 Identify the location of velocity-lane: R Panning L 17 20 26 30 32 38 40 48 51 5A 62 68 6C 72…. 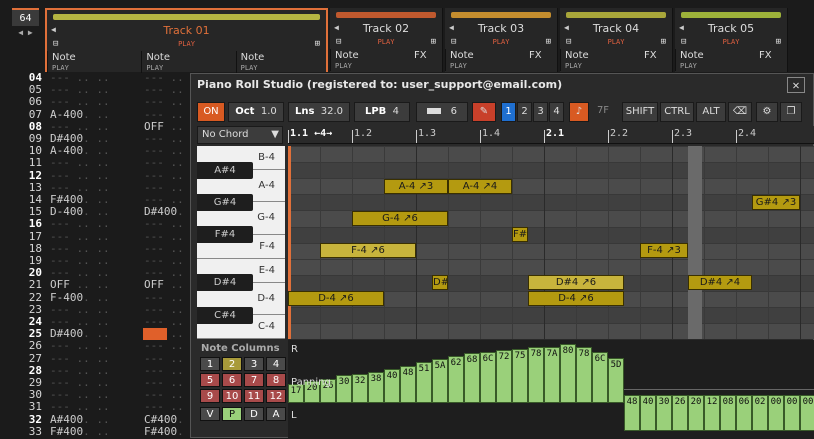
(551, 389).